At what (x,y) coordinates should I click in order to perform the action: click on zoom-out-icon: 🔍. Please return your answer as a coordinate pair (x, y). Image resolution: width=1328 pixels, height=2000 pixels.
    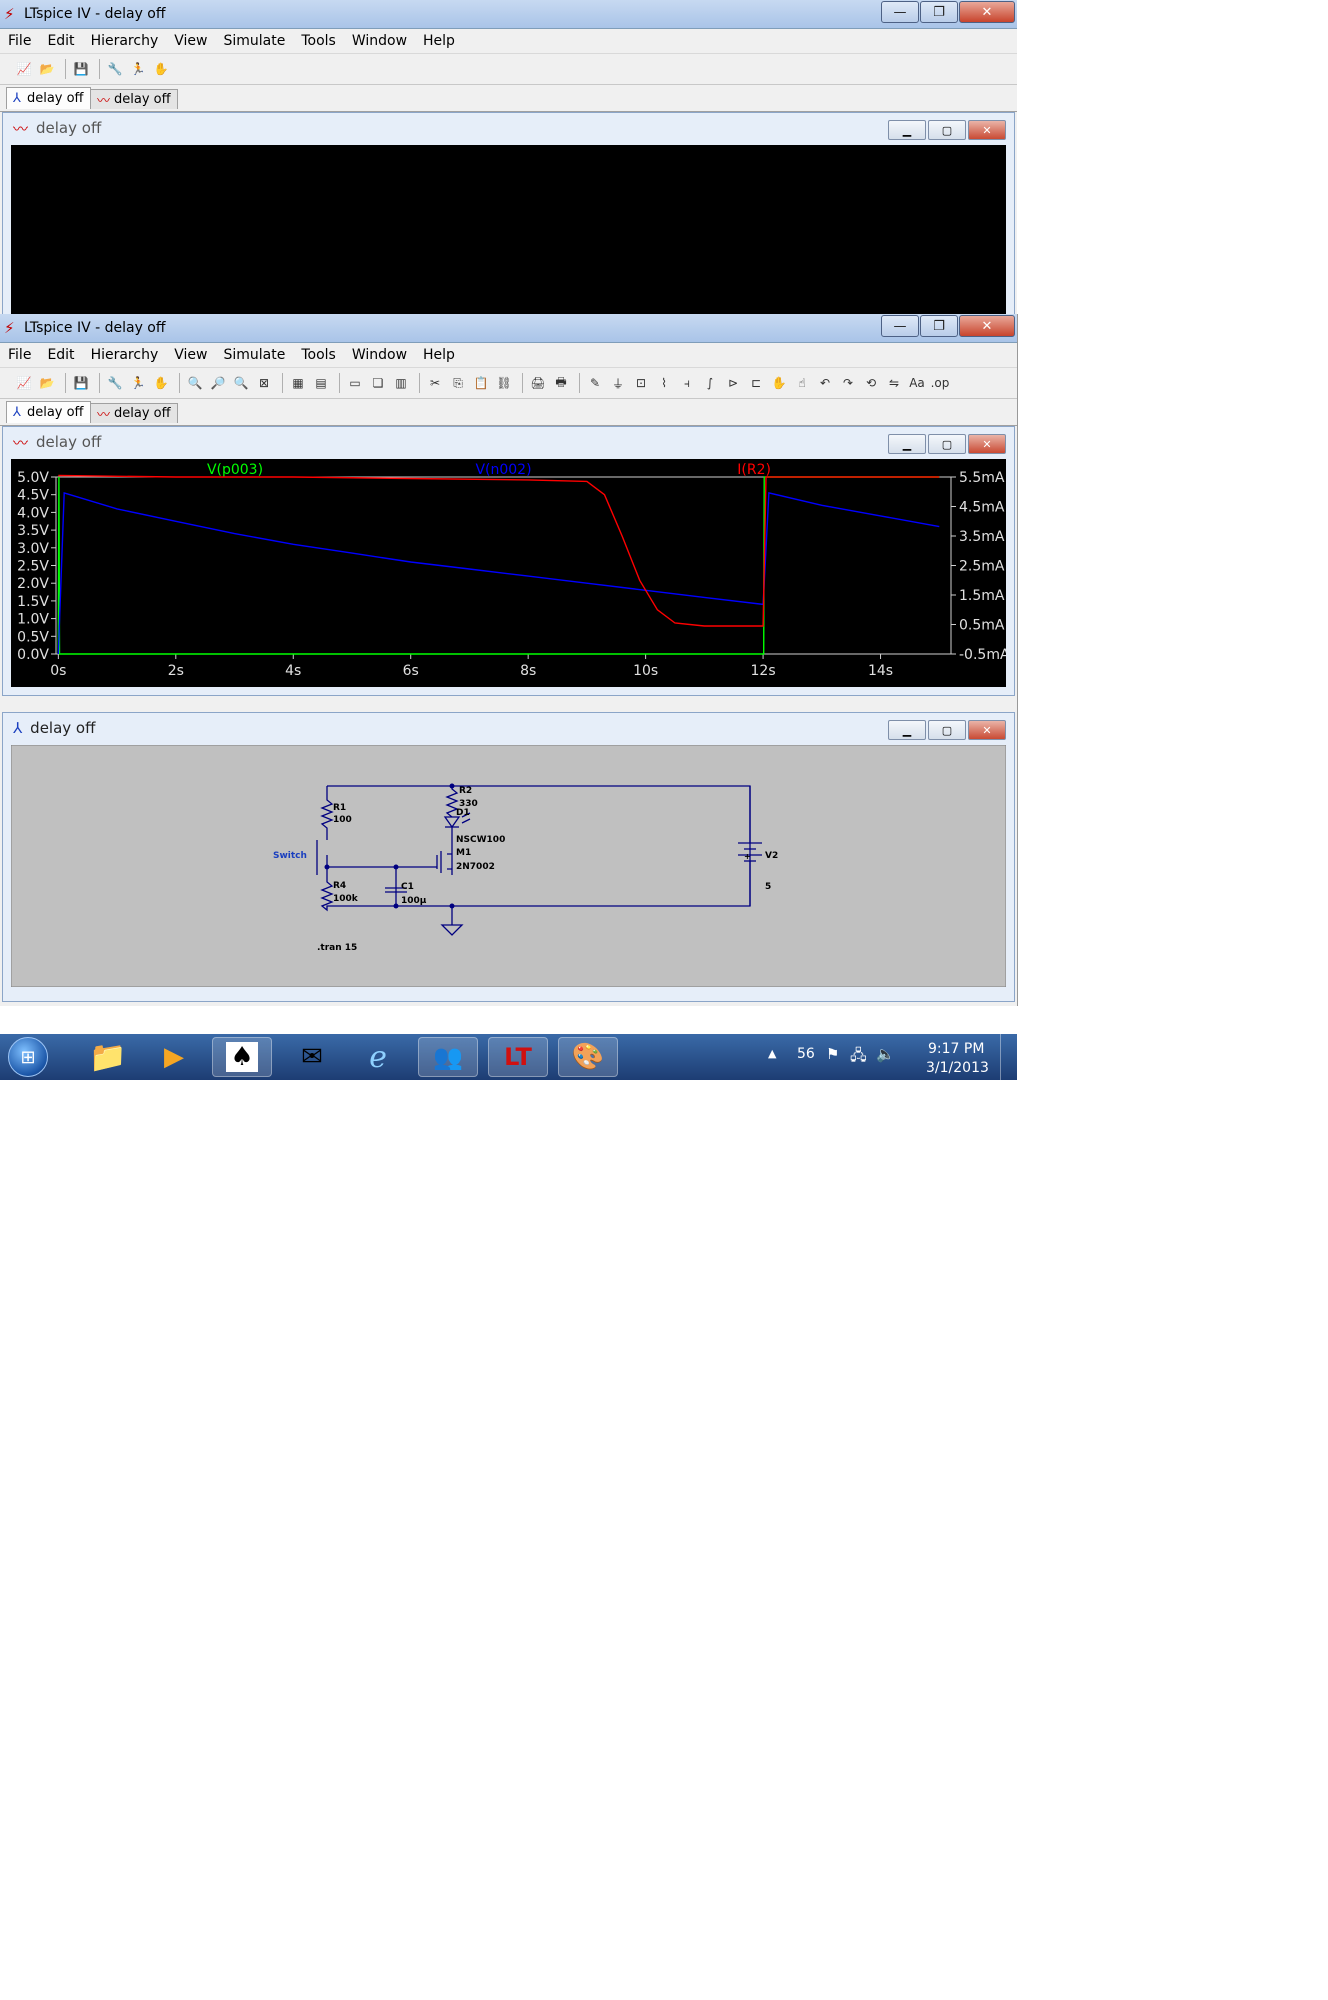
    Looking at the image, I should click on (241, 383).